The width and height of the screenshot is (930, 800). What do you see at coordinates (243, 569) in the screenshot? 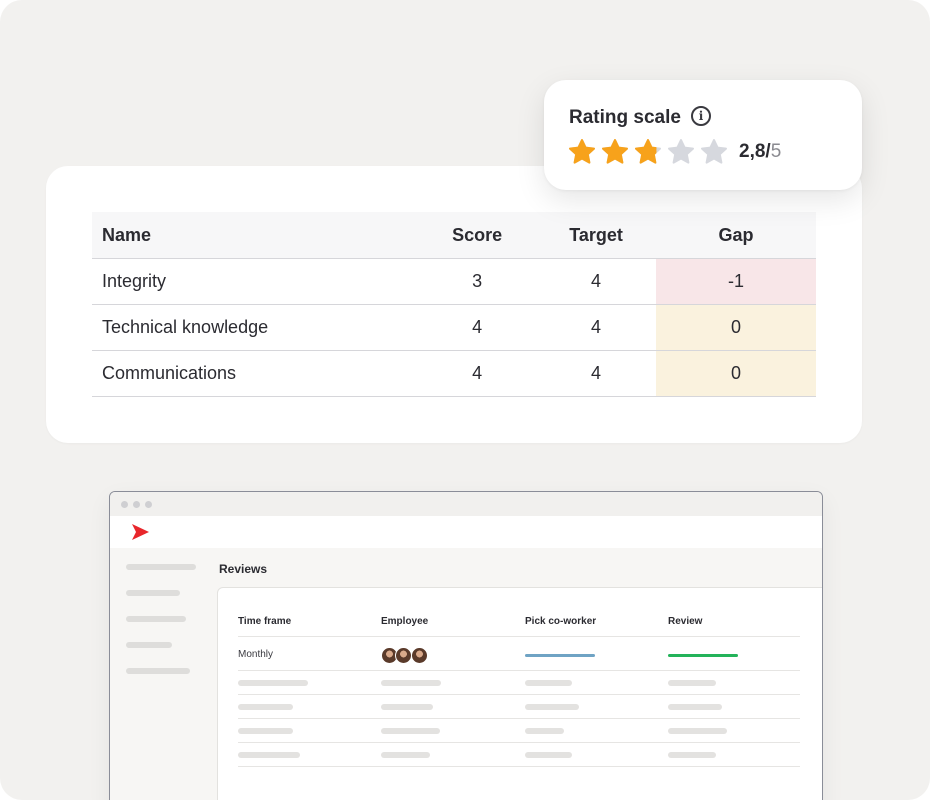
I see `page-title: Reviews` at bounding box center [243, 569].